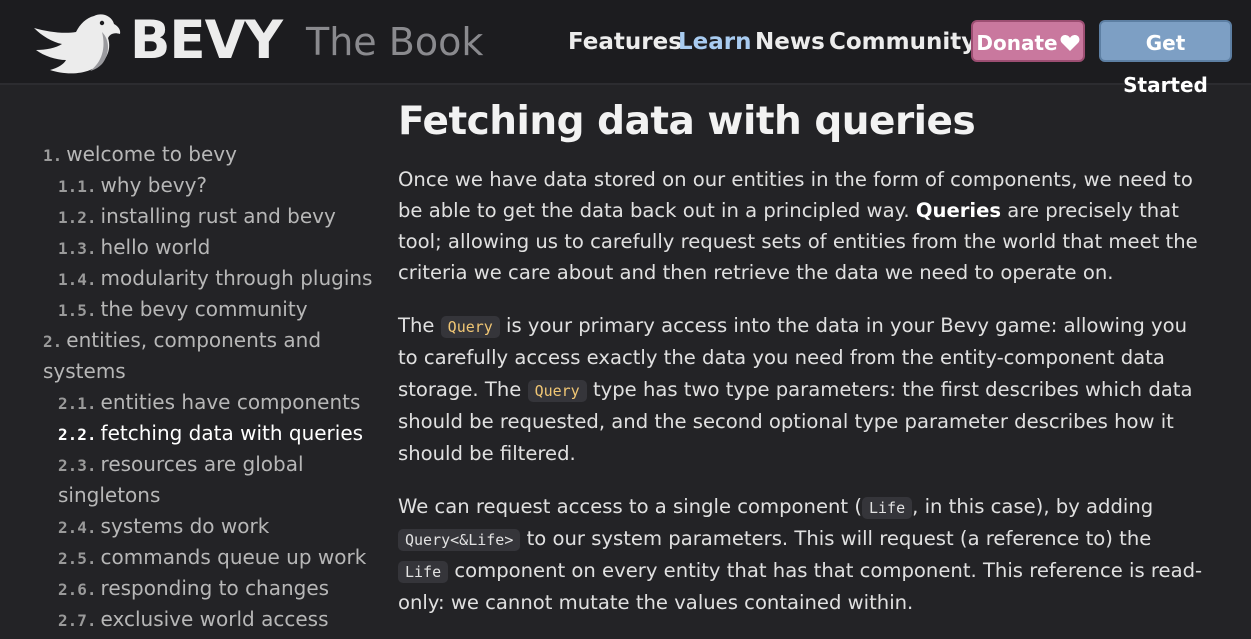  Describe the element at coordinates (77, 434) in the screenshot. I see `toc-number: 2.2.` at that location.